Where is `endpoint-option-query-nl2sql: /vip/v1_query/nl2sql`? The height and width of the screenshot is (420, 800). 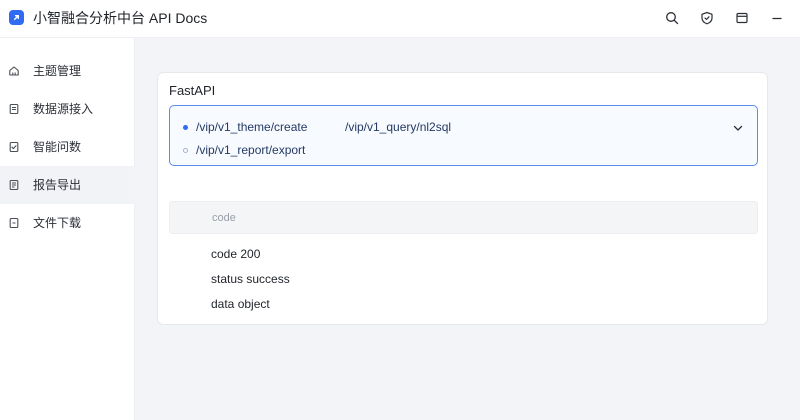 endpoint-option-query-nl2sql: /vip/v1_query/nl2sql is located at coordinates (398, 127).